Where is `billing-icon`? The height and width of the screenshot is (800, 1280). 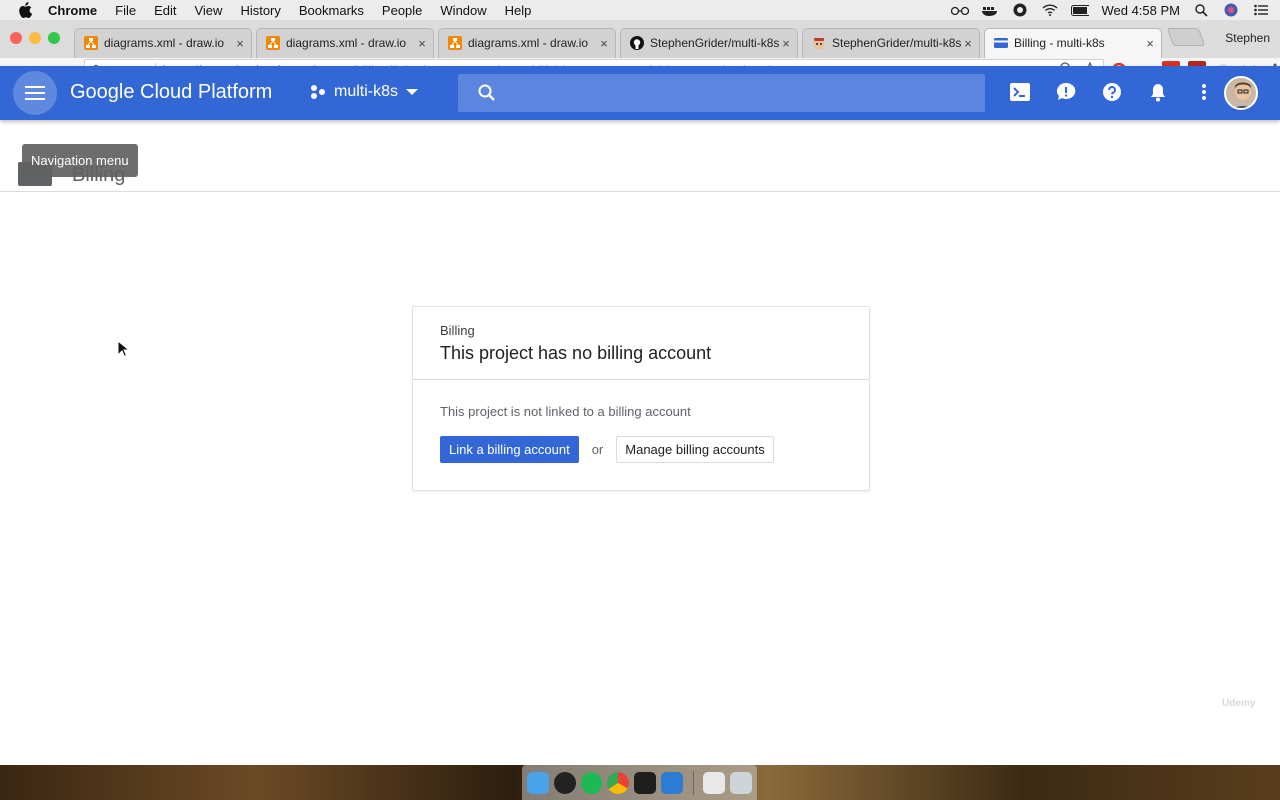
billing-icon is located at coordinates (1001, 43).